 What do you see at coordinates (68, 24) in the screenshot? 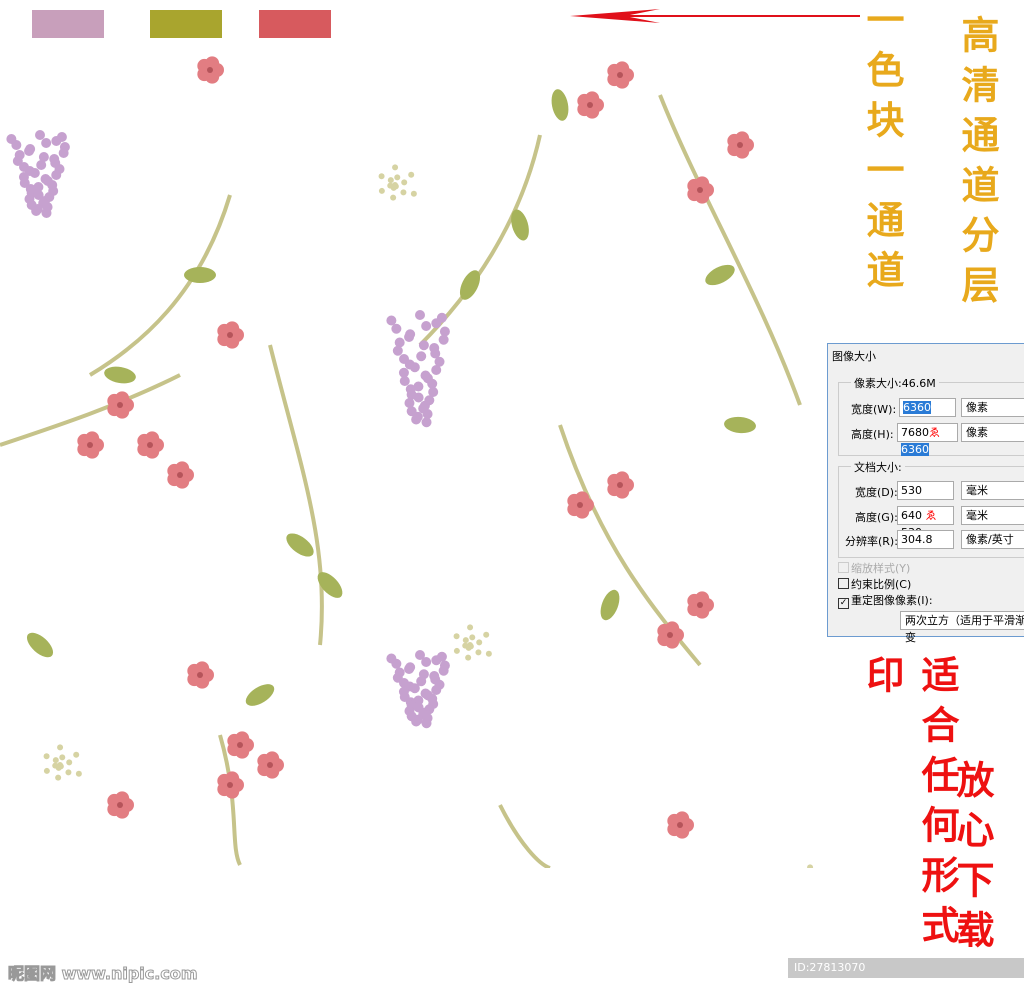
I see `swatch-lilac` at bounding box center [68, 24].